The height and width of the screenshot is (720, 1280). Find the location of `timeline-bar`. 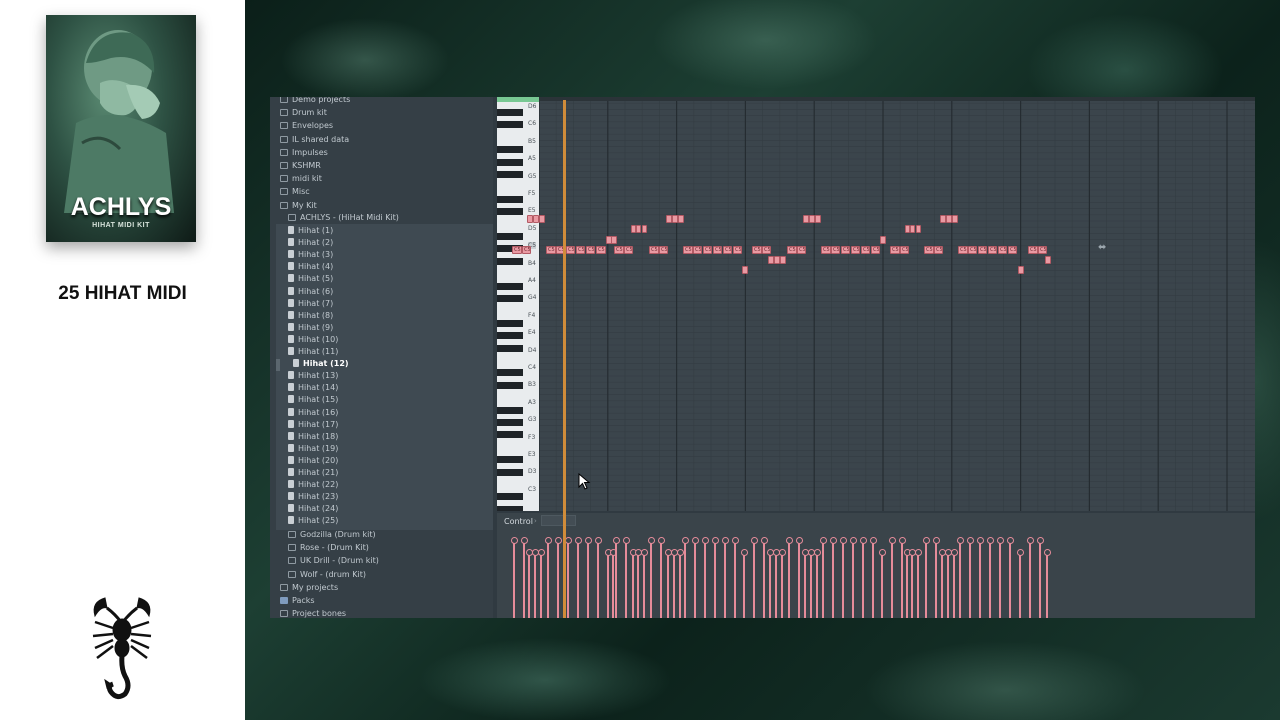

timeline-bar is located at coordinates (897, 99).